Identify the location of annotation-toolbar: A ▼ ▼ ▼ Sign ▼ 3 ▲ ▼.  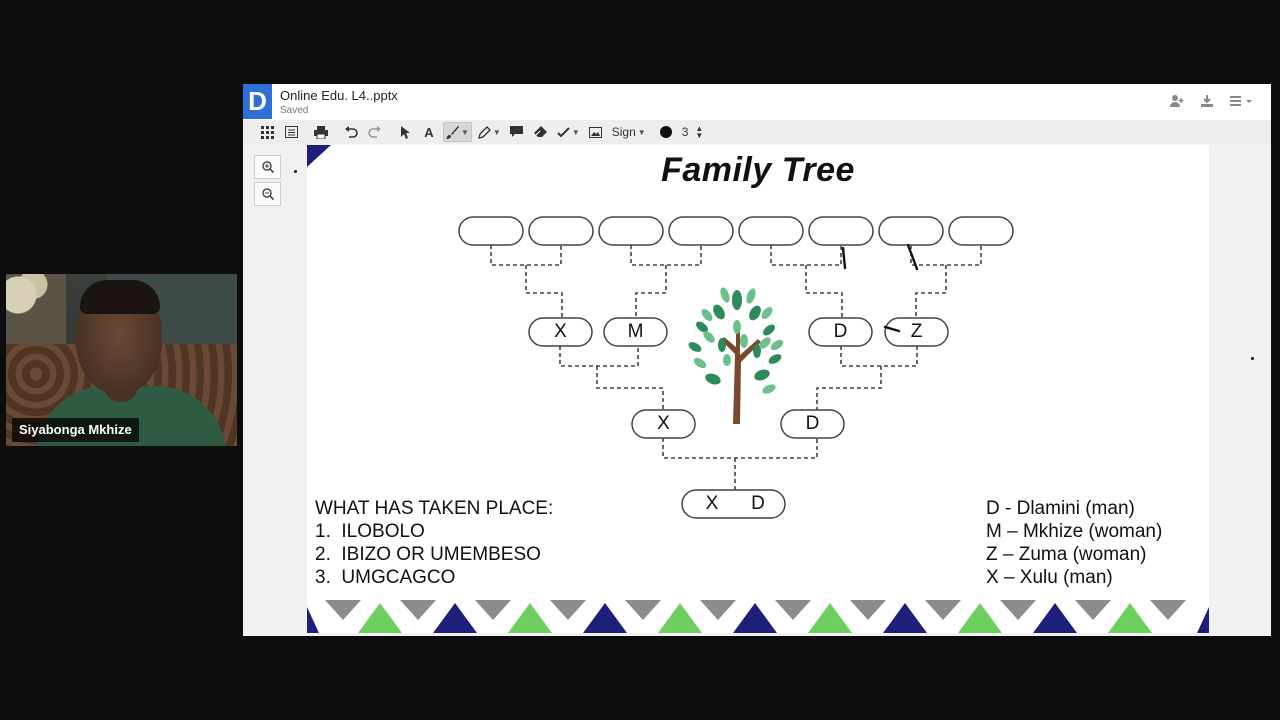
(757, 132).